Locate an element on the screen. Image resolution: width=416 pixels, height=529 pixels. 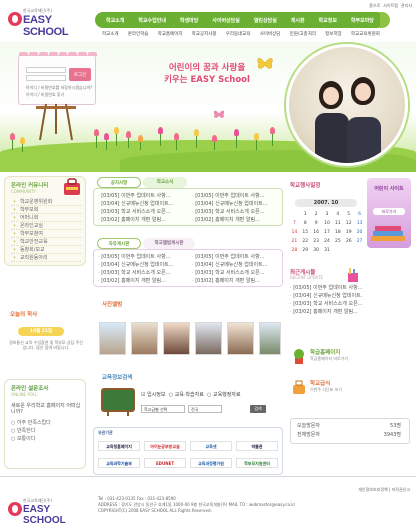
class-homepage-link: 학급홈페이지 학급홈페이지 바로가기 is located at coordinates (350, 357).